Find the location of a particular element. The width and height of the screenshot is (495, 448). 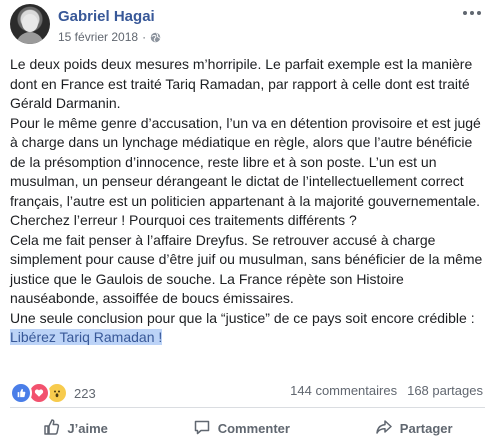

reaction-summary: 223 is located at coordinates (53, 393).